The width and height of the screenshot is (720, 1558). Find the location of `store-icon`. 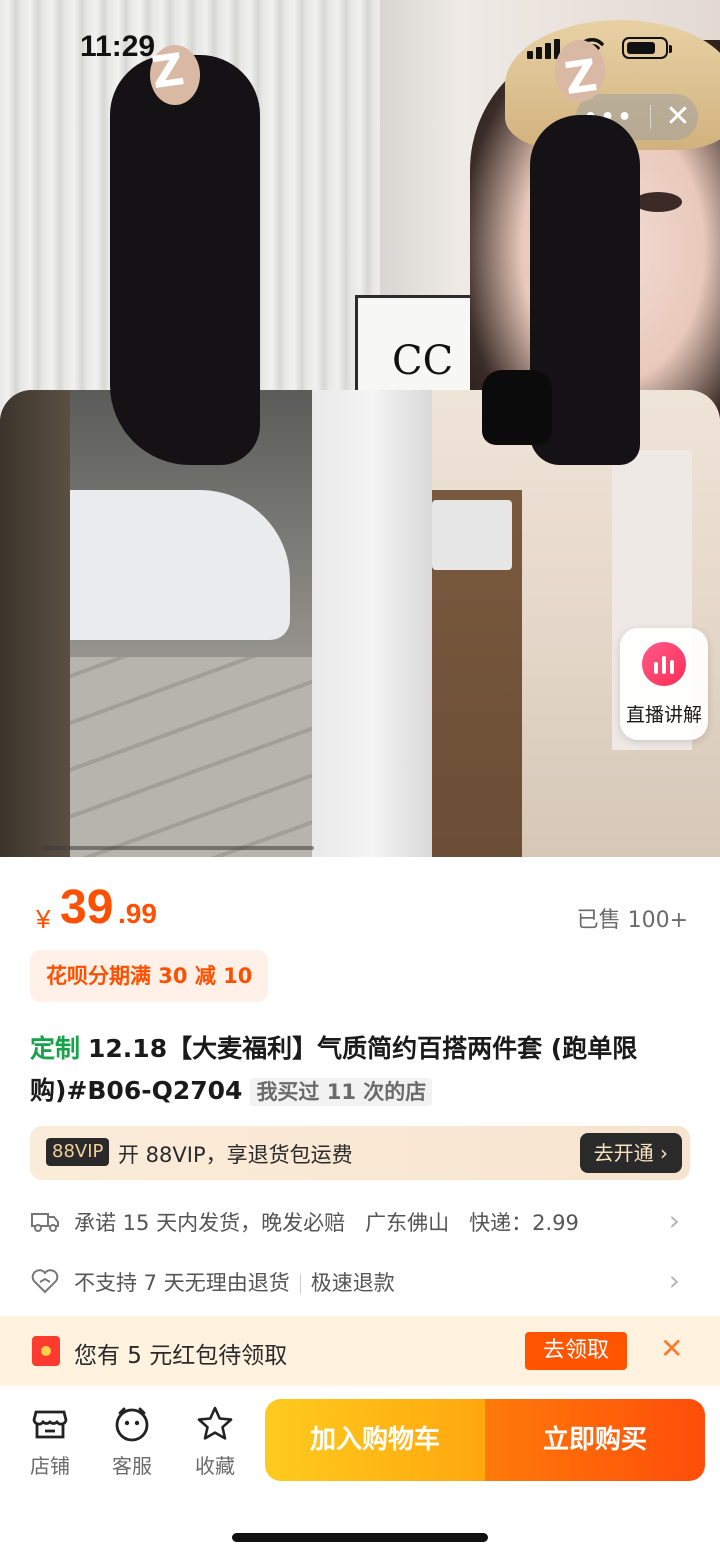

store-icon is located at coordinates (50, 1424).